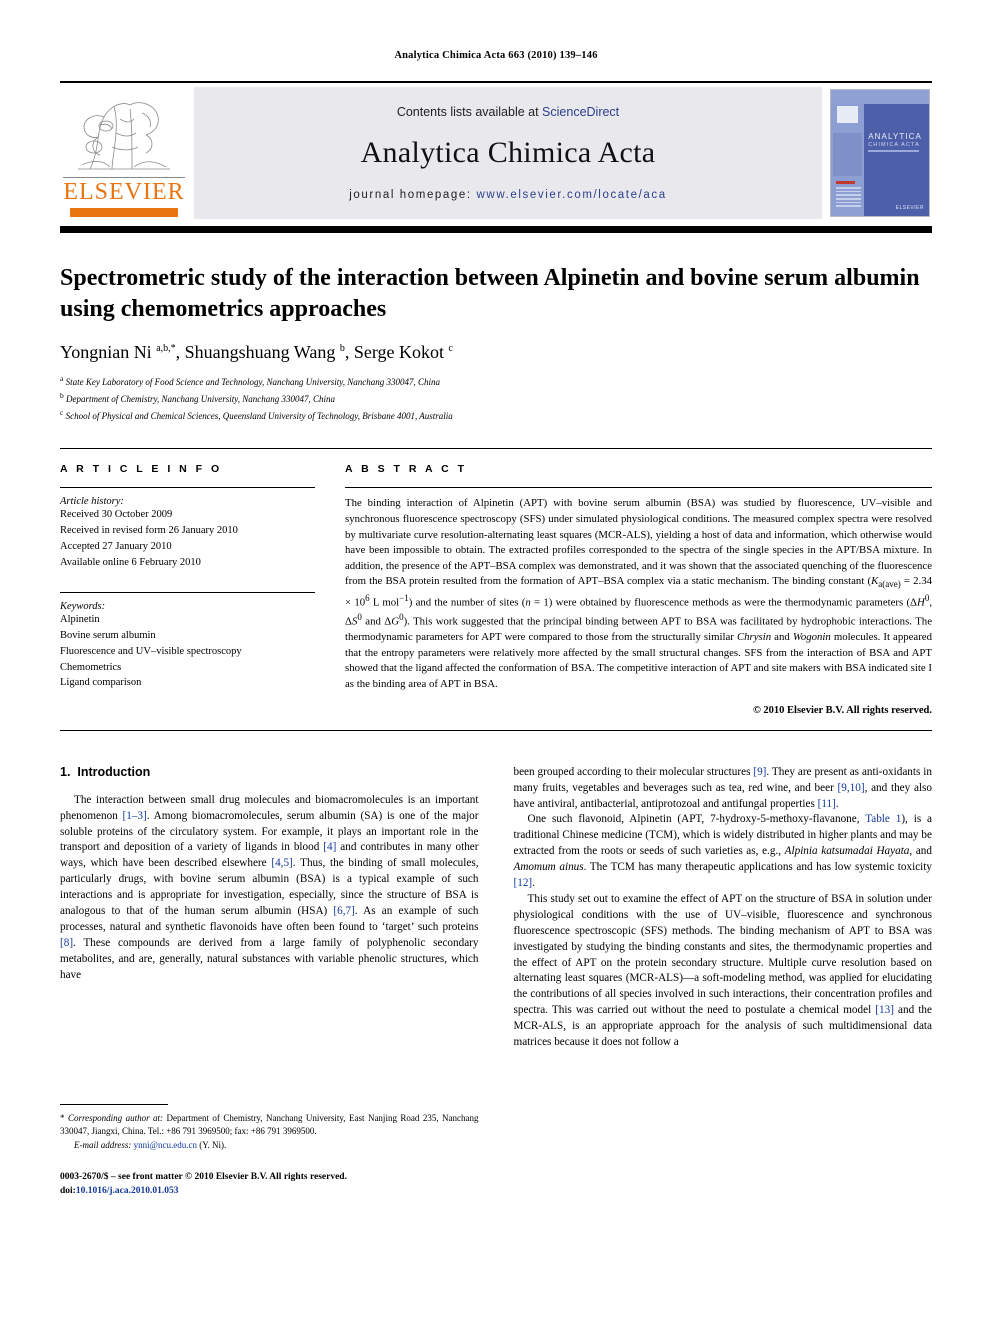  Describe the element at coordinates (896, 153) in the screenshot. I see `cover-right-panel` at that location.